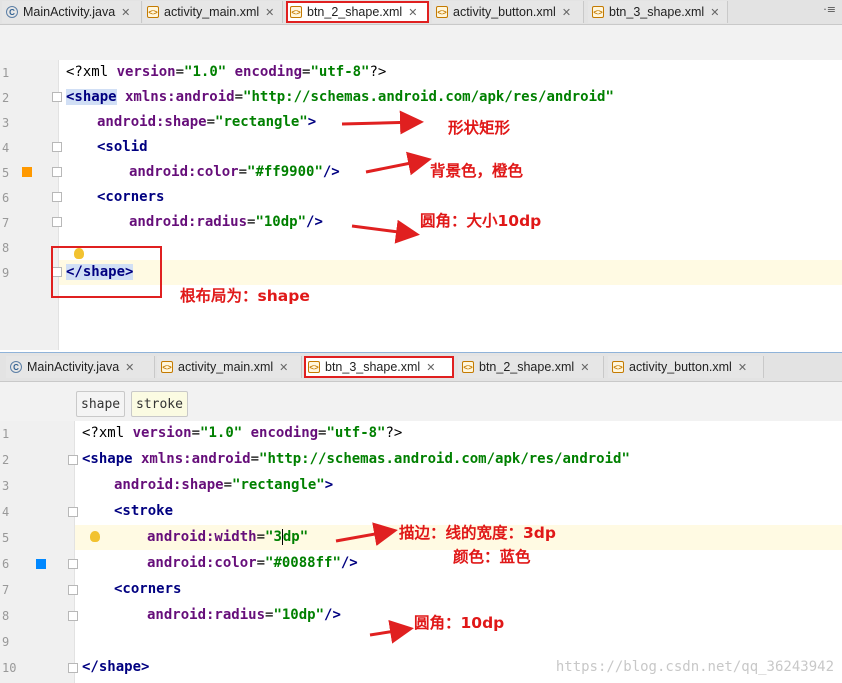 The image size is (842, 683). What do you see at coordinates (694, 667) in the screenshot?
I see `watermark: https://blog.csdn.net/qq_36243942` at bounding box center [694, 667].